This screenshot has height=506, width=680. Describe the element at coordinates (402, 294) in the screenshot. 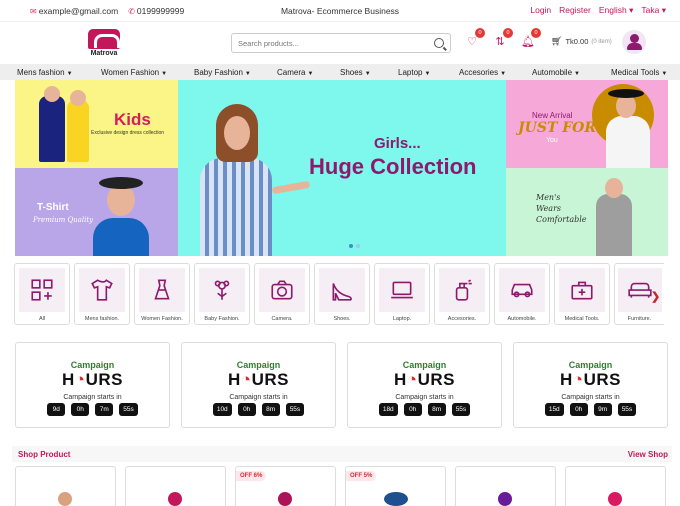

I see `category-laptop: Laptop.` at that location.